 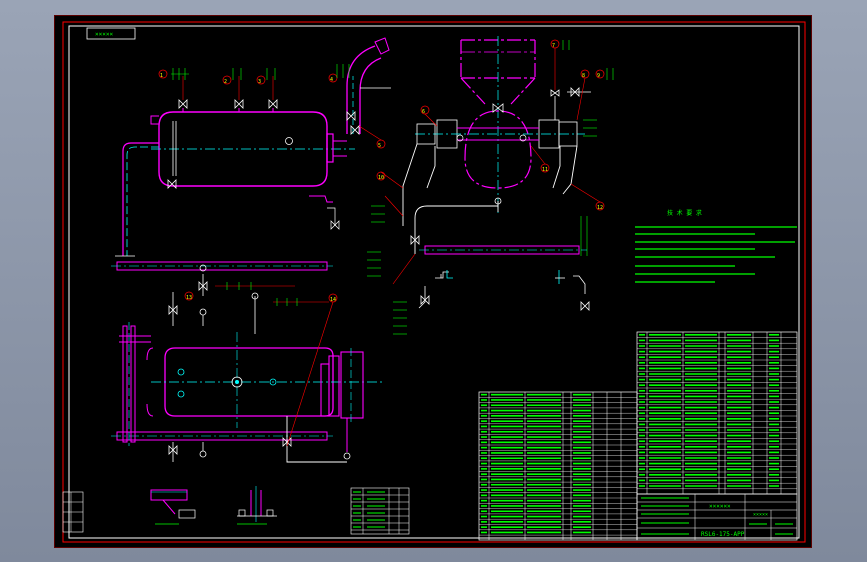 I want to click on horizontal-tank-top, so click(x=253, y=149).